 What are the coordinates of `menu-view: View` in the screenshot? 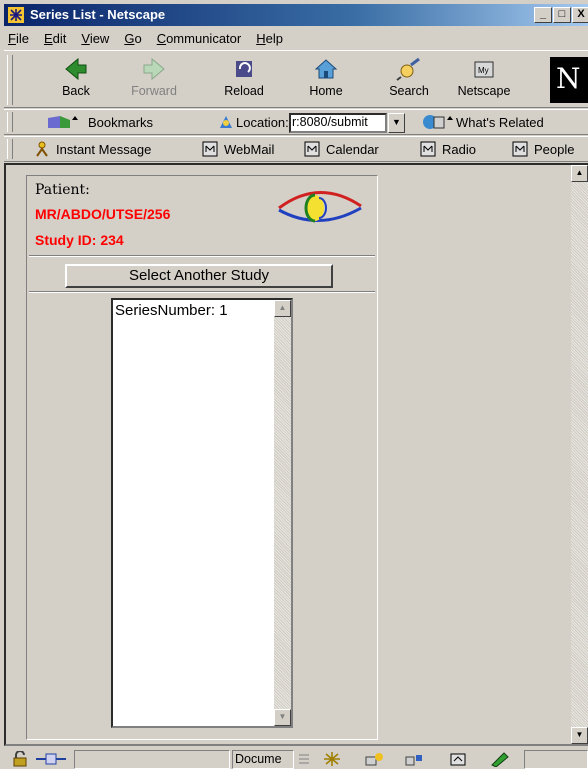 It's located at (95, 38).